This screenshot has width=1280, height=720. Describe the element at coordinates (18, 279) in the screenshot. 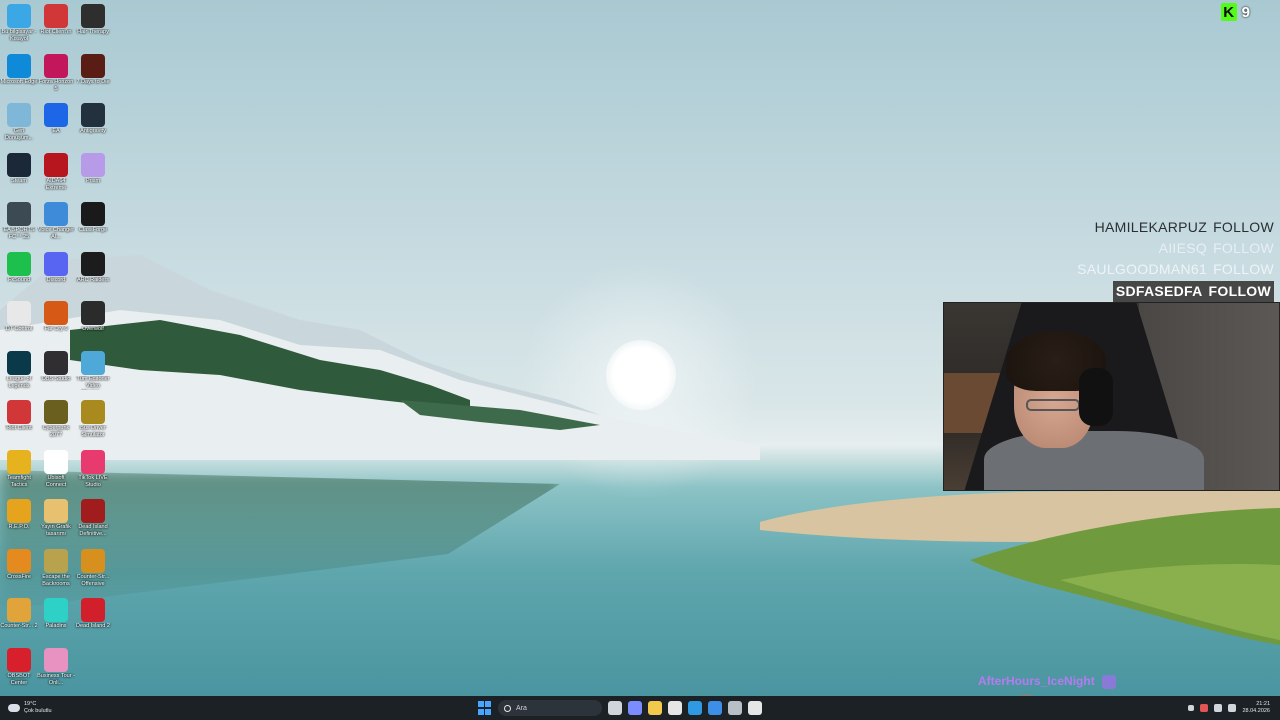

I see `desktop-icon-label: FxSound` at that location.